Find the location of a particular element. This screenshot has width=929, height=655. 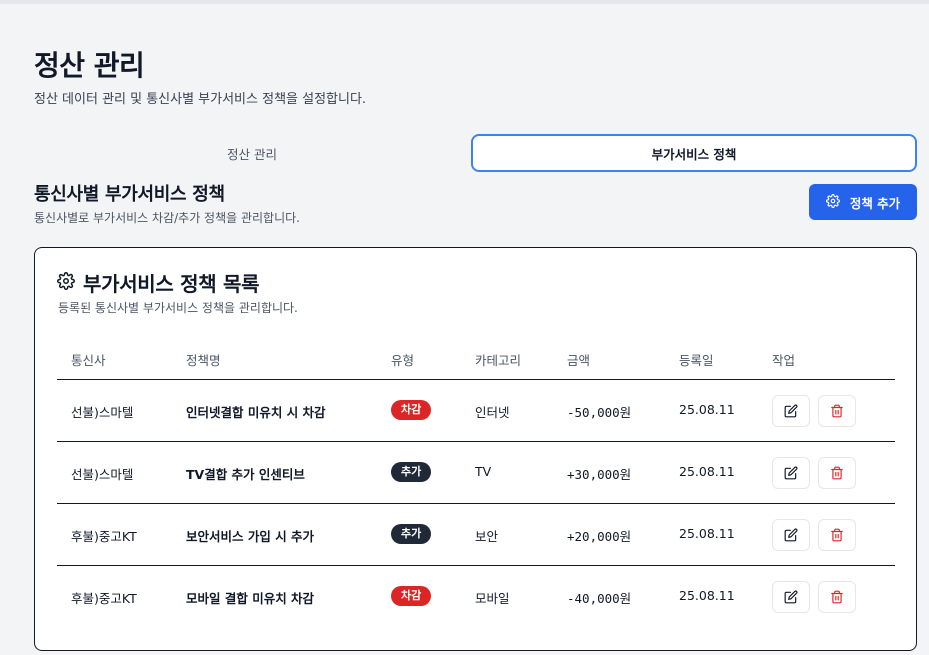

add-policy-label: 정책 추가 is located at coordinates (875, 203).